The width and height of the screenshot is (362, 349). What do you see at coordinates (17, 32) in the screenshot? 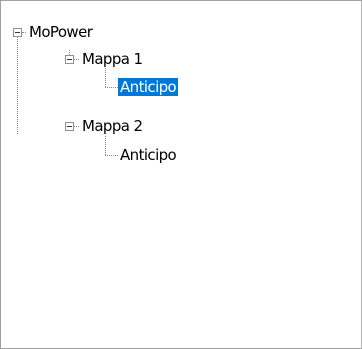
I see `collapse-toggle-mopower` at bounding box center [17, 32].